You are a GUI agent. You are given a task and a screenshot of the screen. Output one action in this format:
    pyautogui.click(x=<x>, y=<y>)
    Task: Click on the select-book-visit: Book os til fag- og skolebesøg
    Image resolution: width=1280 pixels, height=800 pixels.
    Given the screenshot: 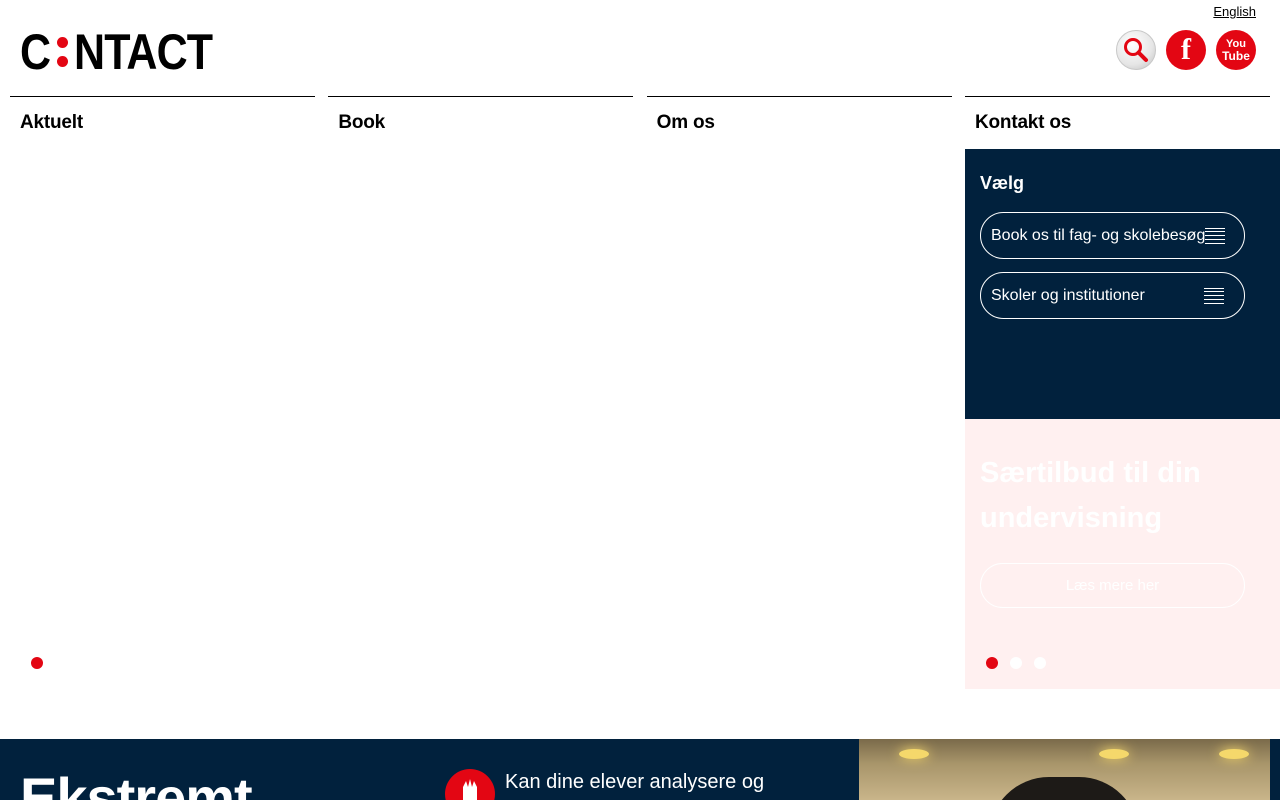 What is the action you would take?
    pyautogui.click(x=1112, y=235)
    